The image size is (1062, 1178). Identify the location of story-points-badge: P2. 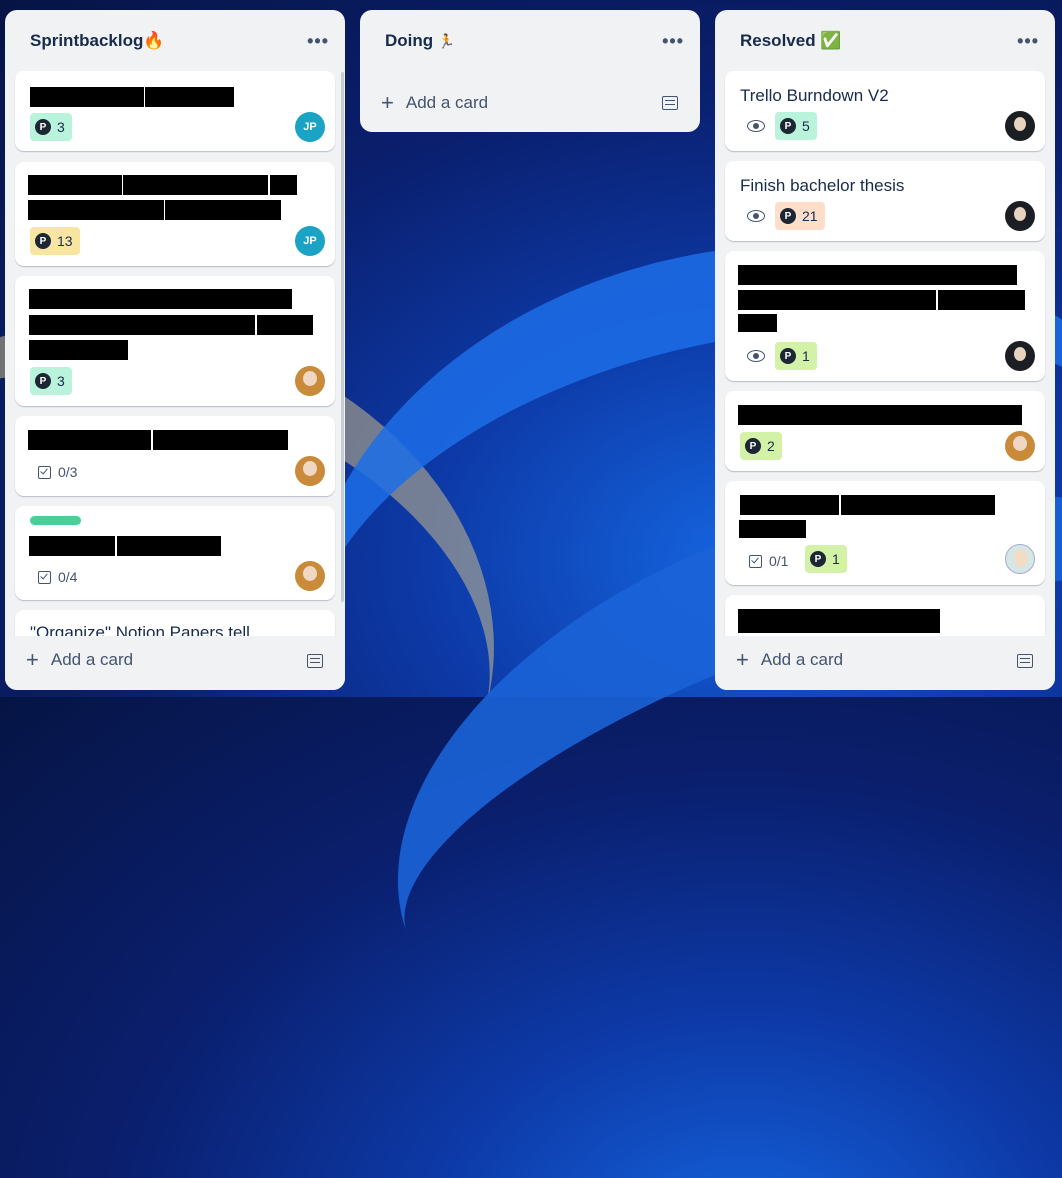
(761, 446).